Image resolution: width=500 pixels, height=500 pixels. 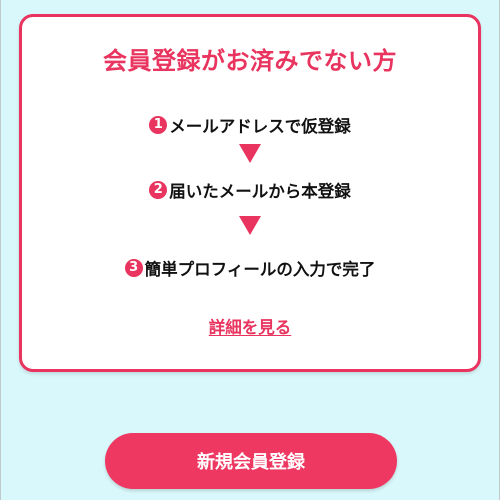 I want to click on details-link-container: 詳細を見る, so click(x=250, y=326).